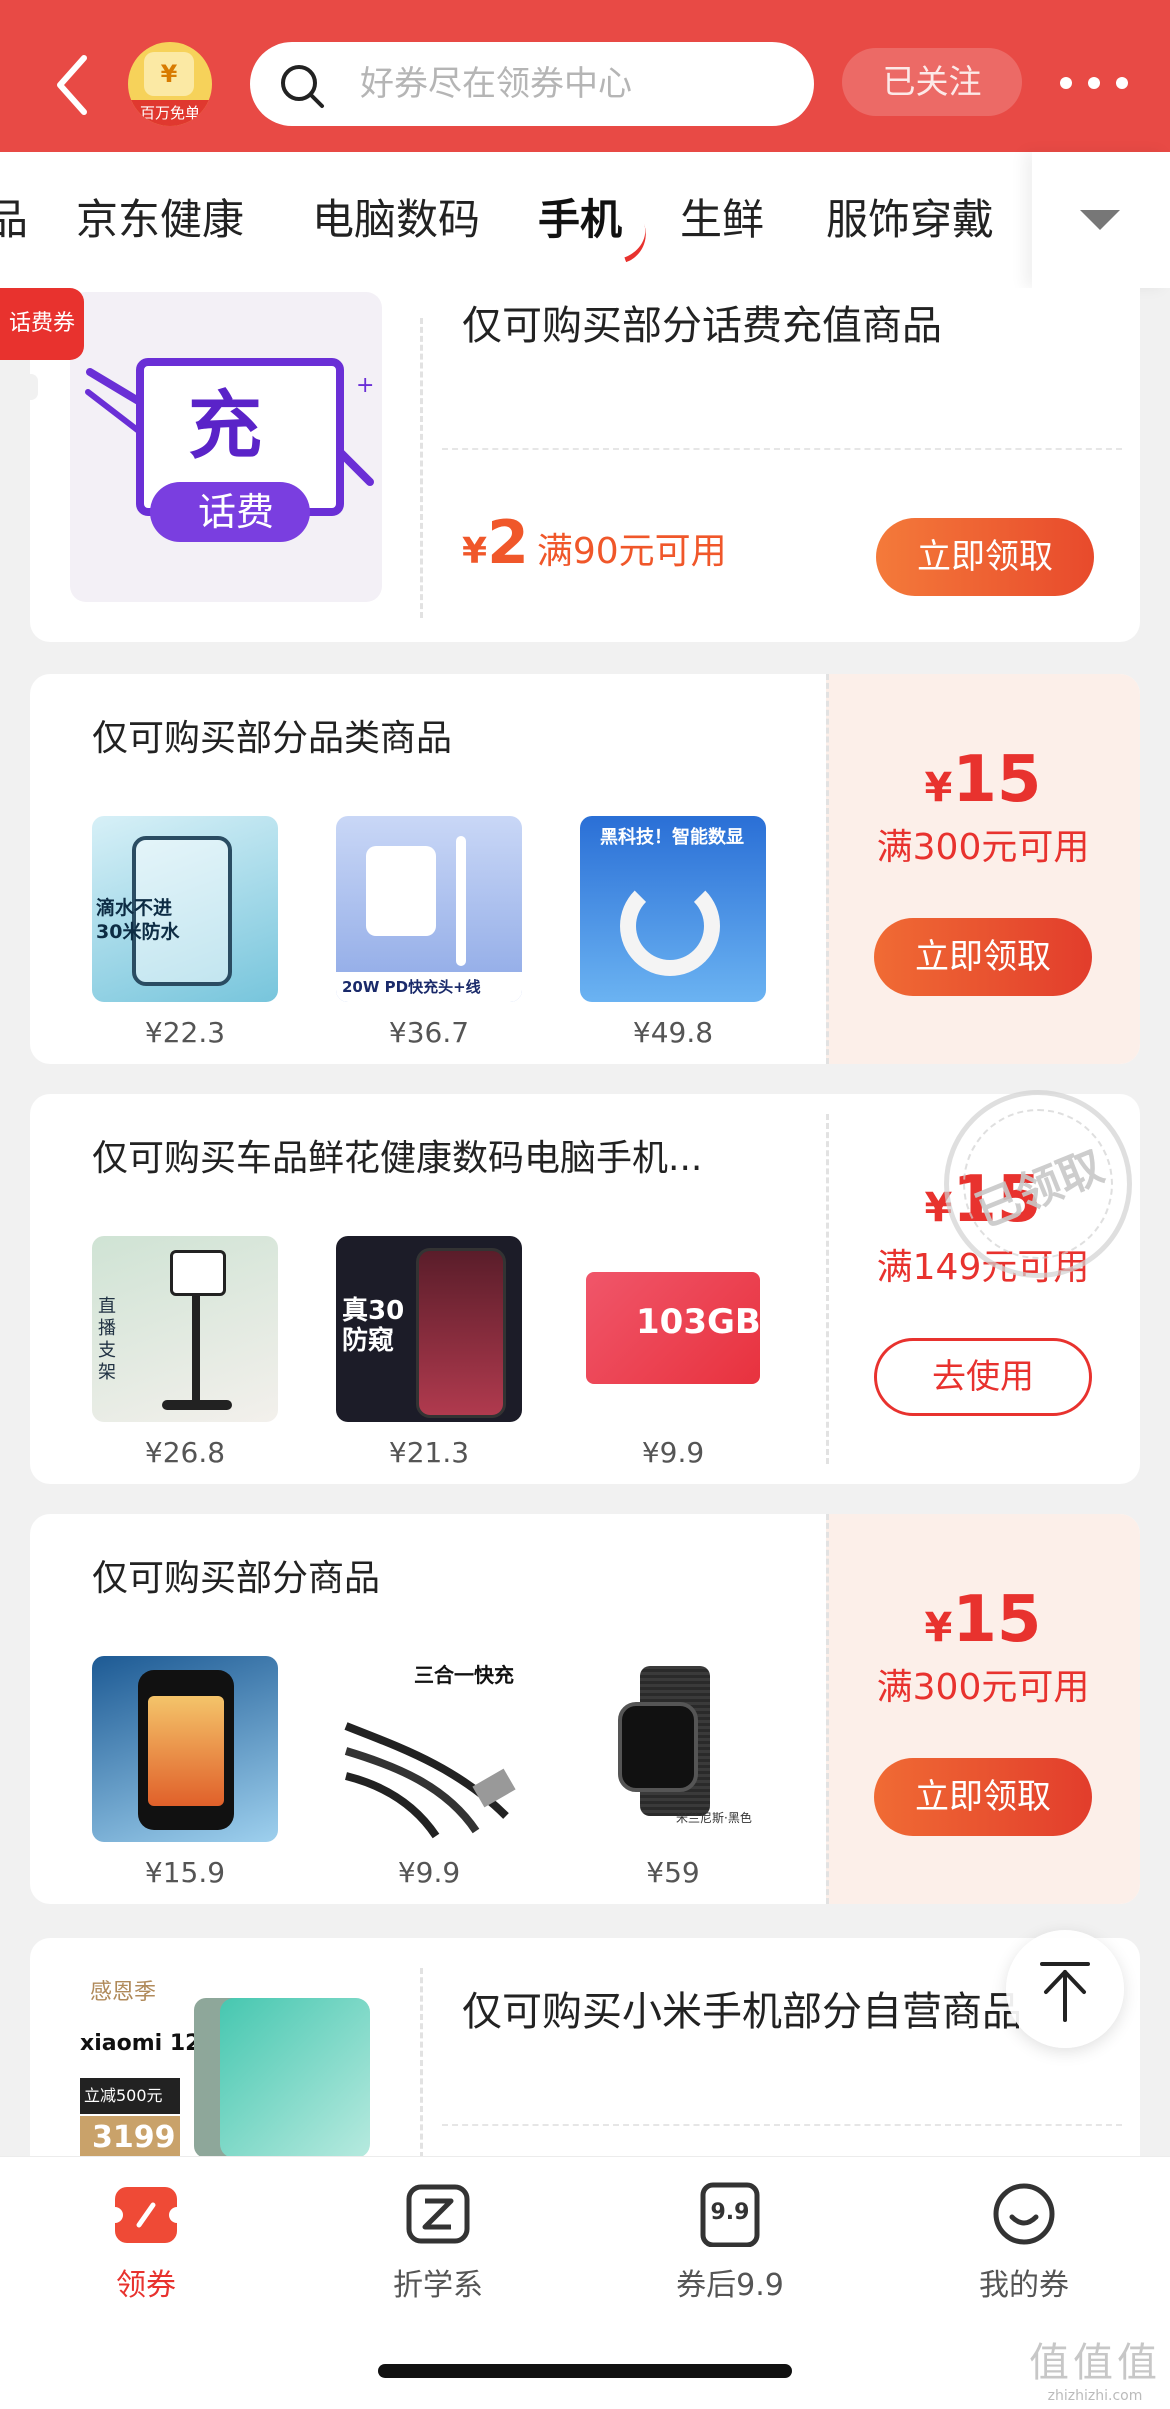 This screenshot has height=2409, width=1170. Describe the element at coordinates (910, 220) in the screenshot. I see `tab-apparel: 服饰穿戴` at that location.